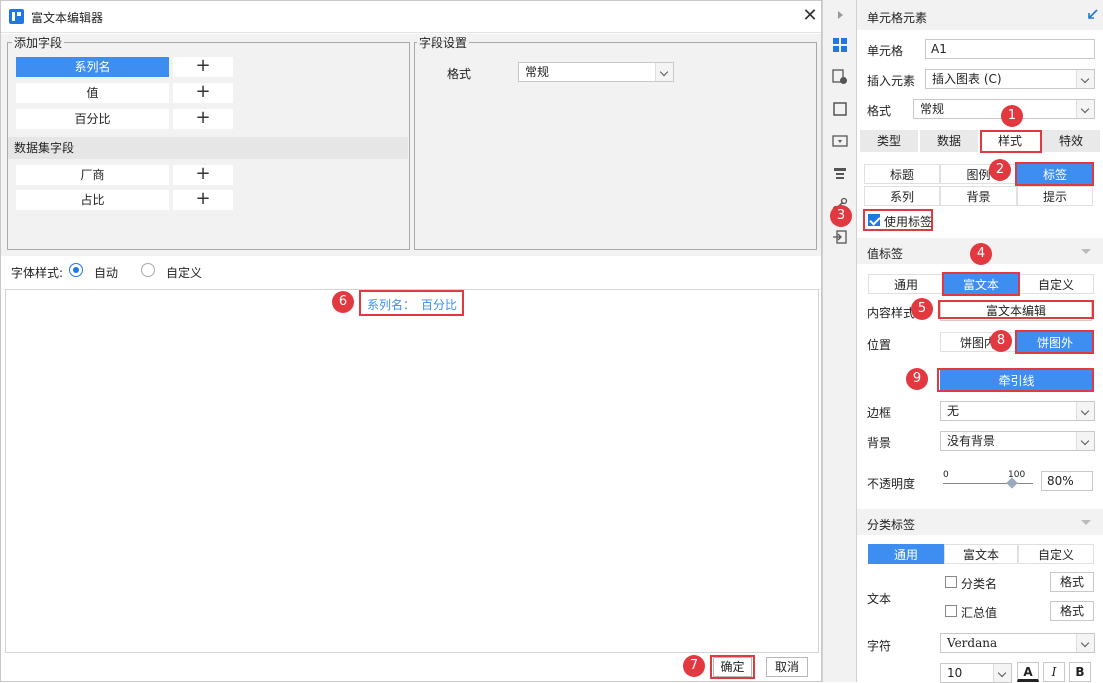  I want to click on field-value: 值, so click(92, 93).